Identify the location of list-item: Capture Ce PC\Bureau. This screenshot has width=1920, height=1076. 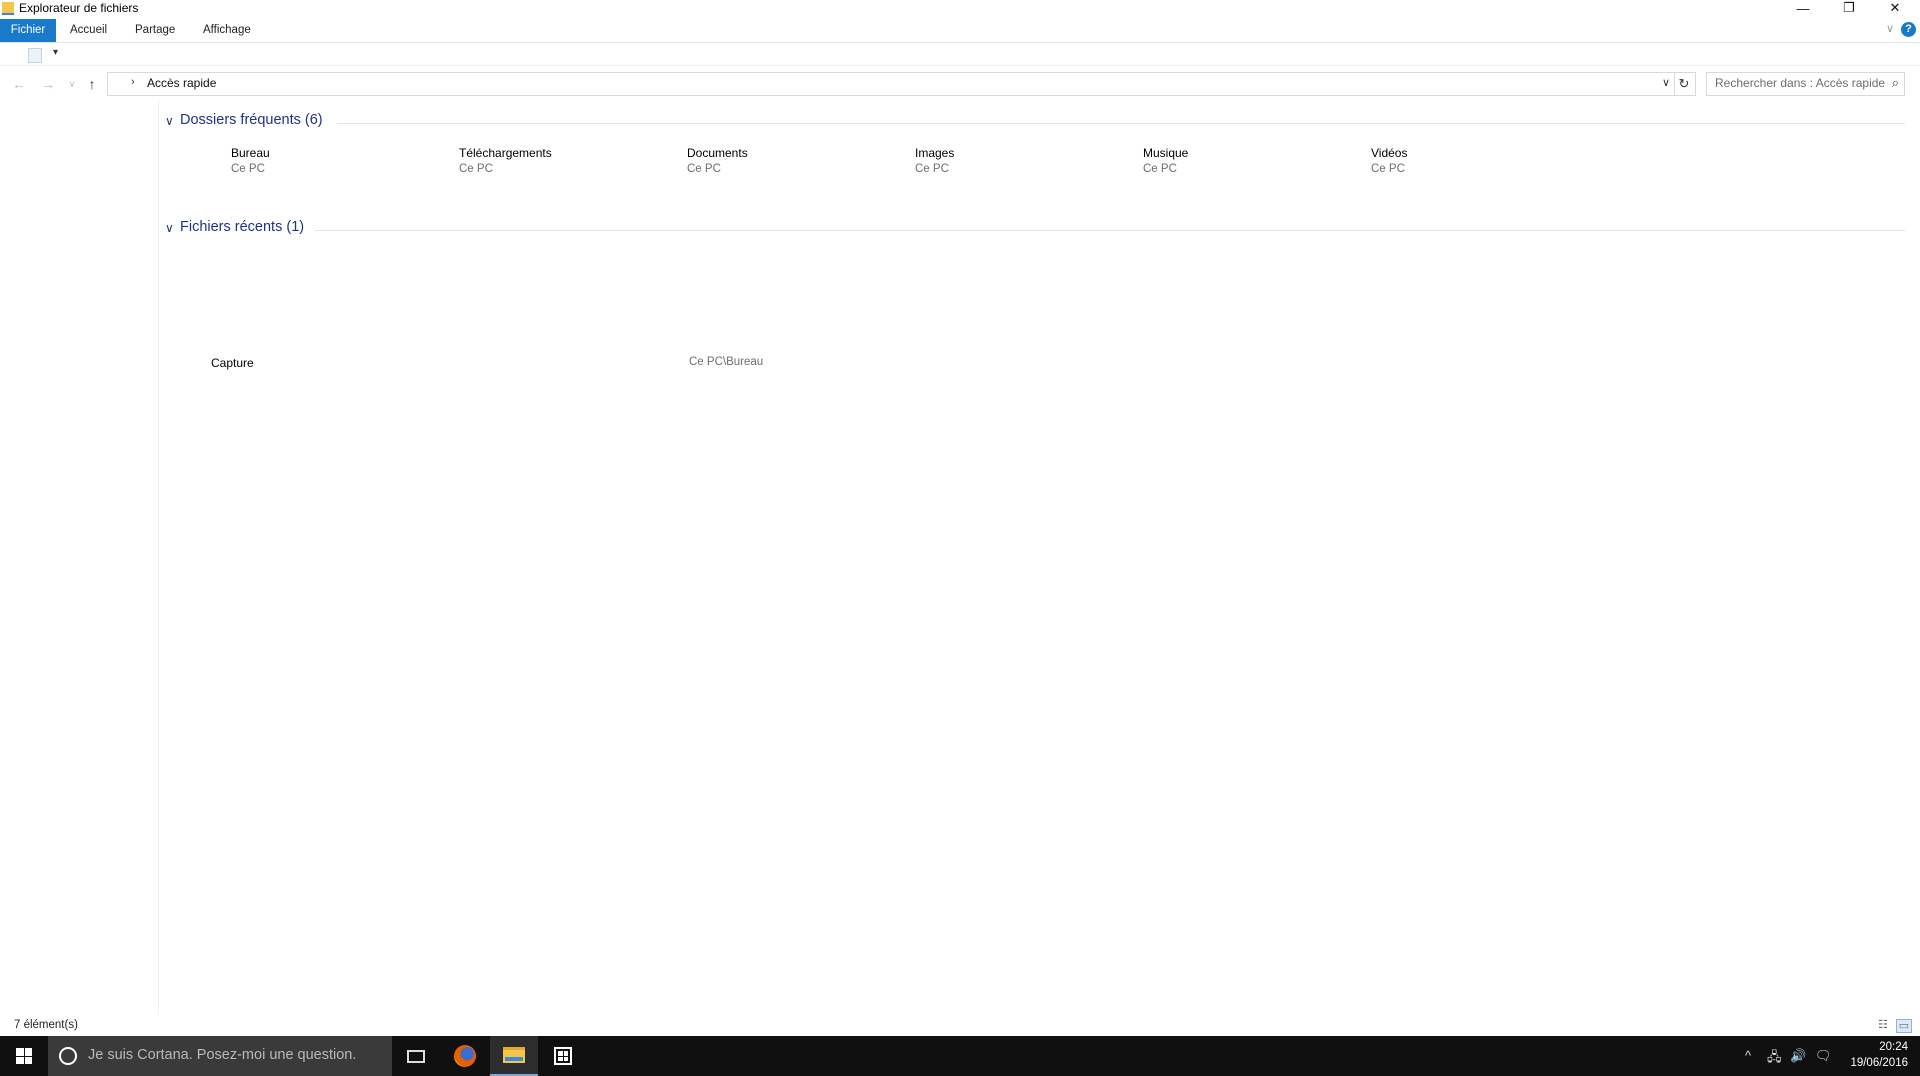
(761, 366).